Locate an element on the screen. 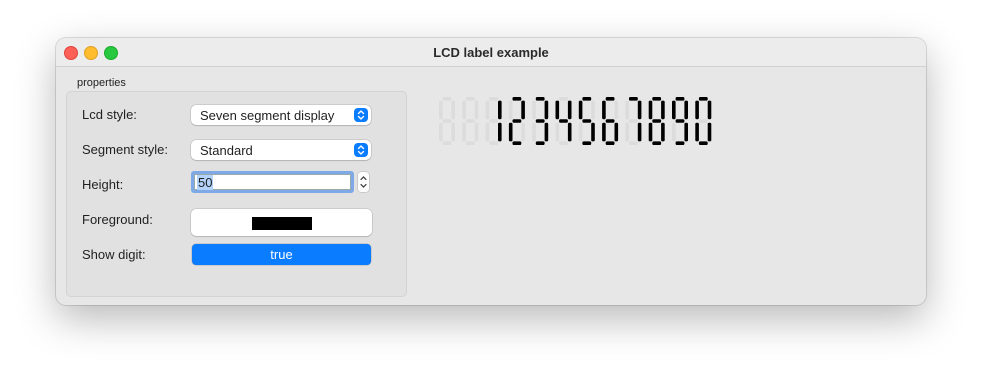  show-digit-label: Show digit: is located at coordinates (114, 254).